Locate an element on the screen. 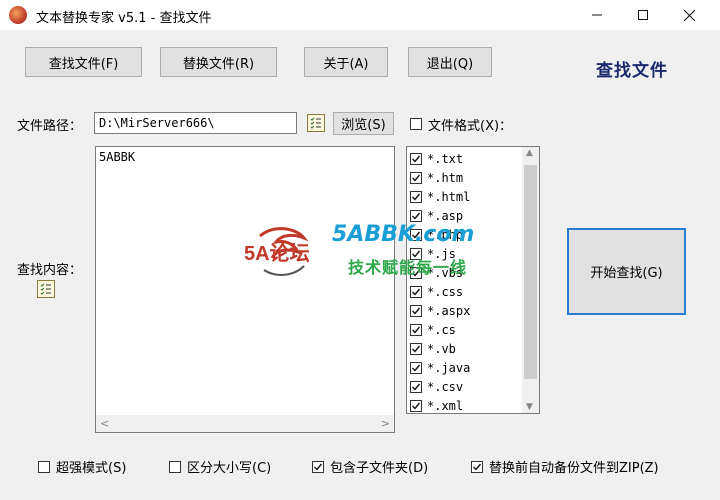 The width and height of the screenshot is (720, 500). file-format-item: *.cs is located at coordinates (433, 329).